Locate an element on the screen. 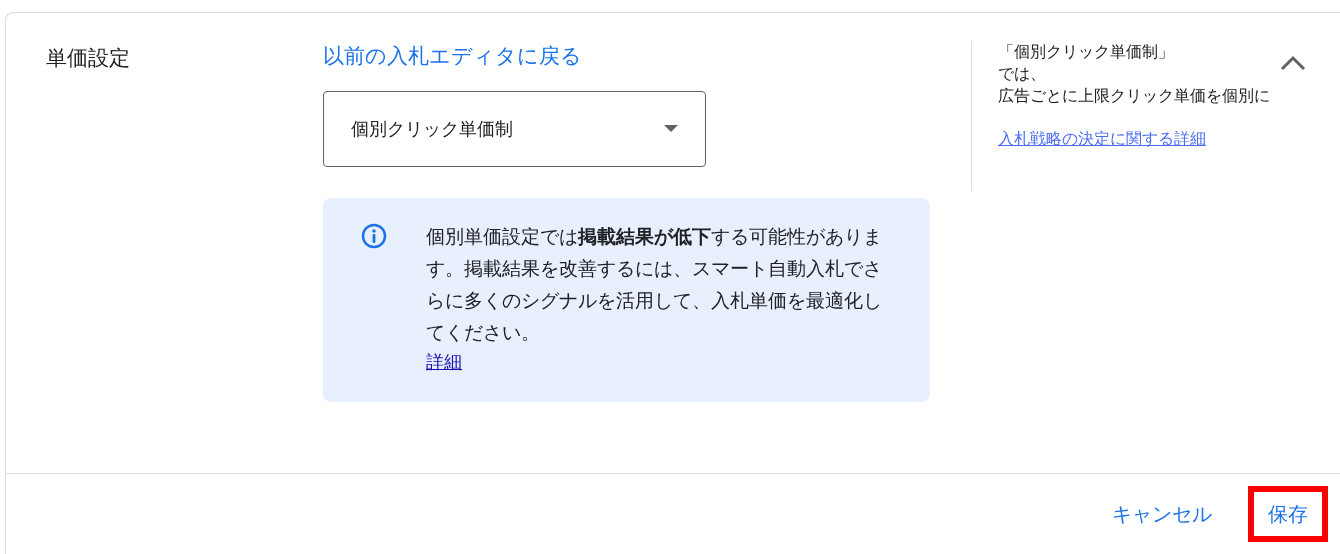 The height and width of the screenshot is (554, 1340). notice-text: 個別単価設定では掲載結果が低下する可能性があります。掲載結果を改善するには、スマート自動入札でさらに多くのシグナルを活用して、入札単価を最適化してください。 is located at coordinates (654, 284).